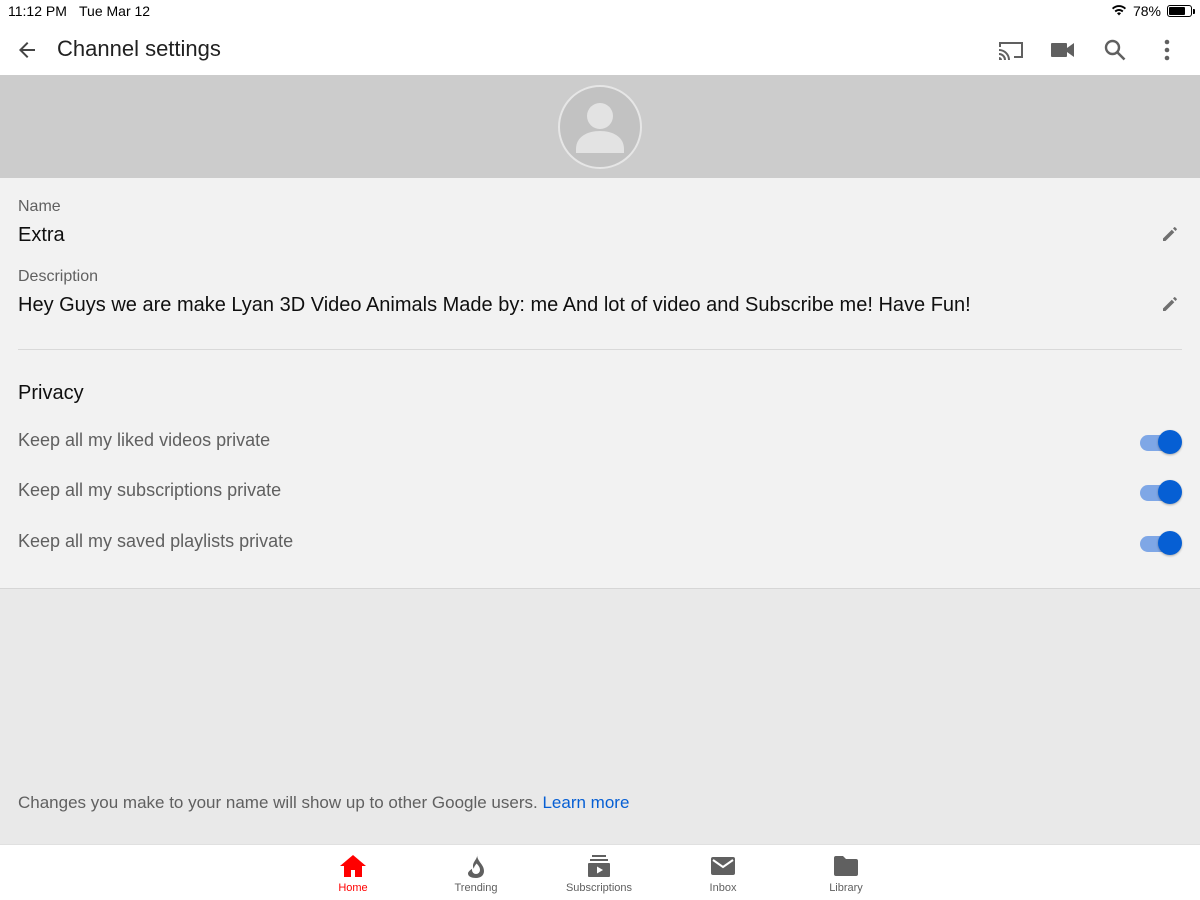 This screenshot has width=1200, height=900. Describe the element at coordinates (139, 48) in the screenshot. I see `page-title: Channel settings` at that location.